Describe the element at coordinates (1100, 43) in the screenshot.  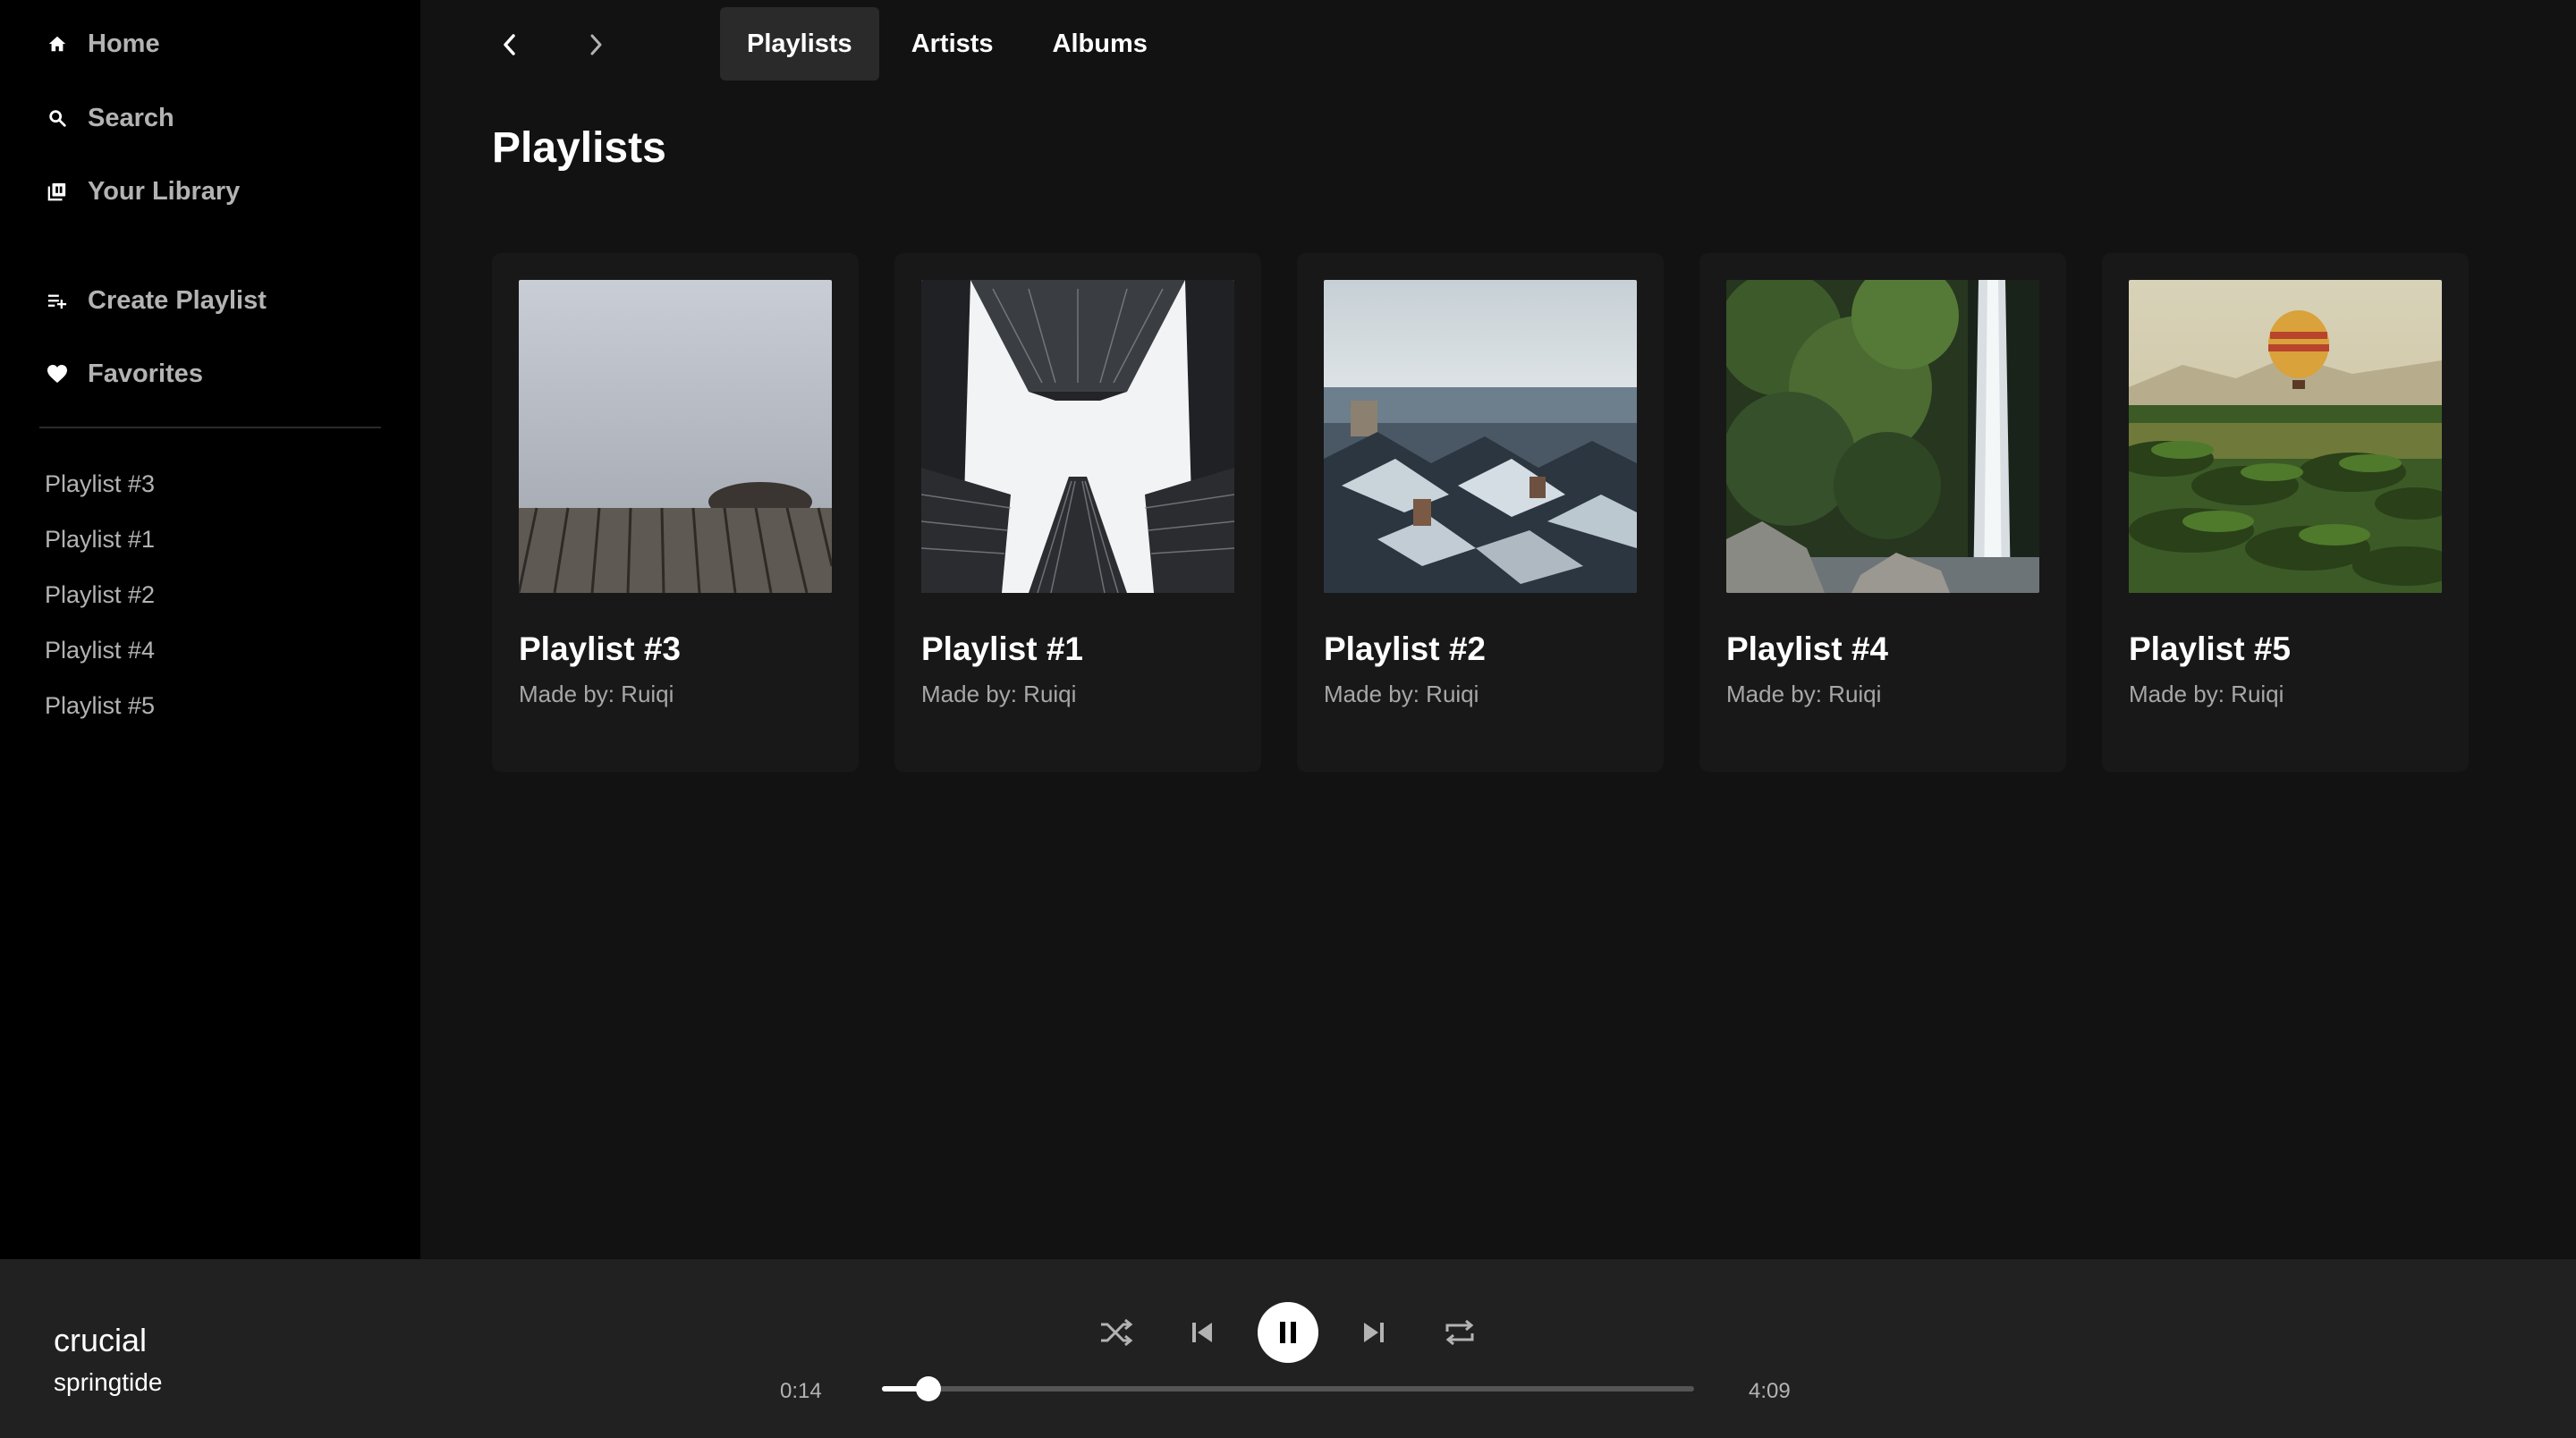
I see `tab-albums: Albums` at that location.